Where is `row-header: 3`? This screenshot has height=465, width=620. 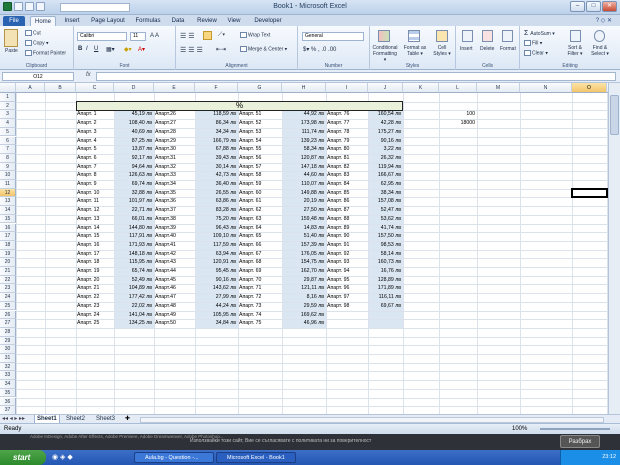
row-header: 3 is located at coordinates (8, 115).